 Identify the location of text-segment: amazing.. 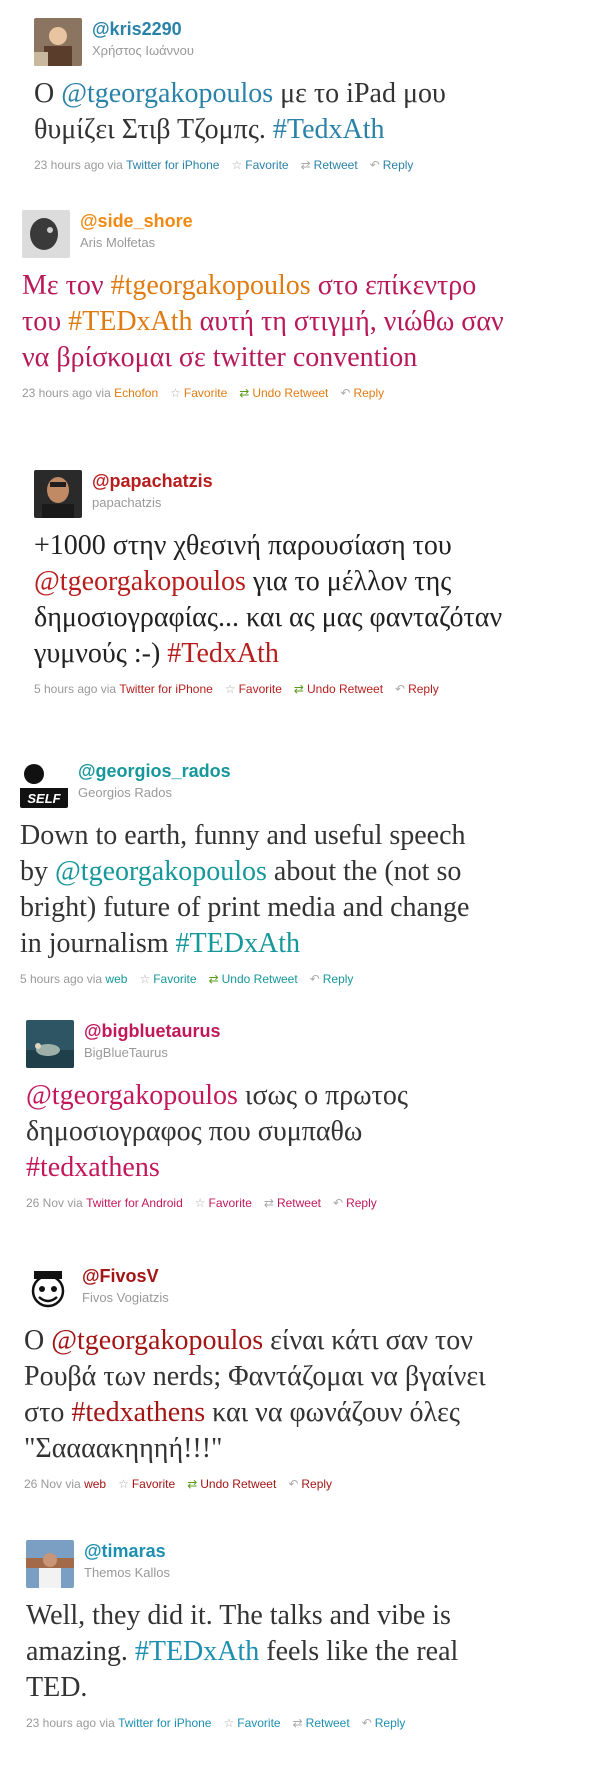
(80, 1651).